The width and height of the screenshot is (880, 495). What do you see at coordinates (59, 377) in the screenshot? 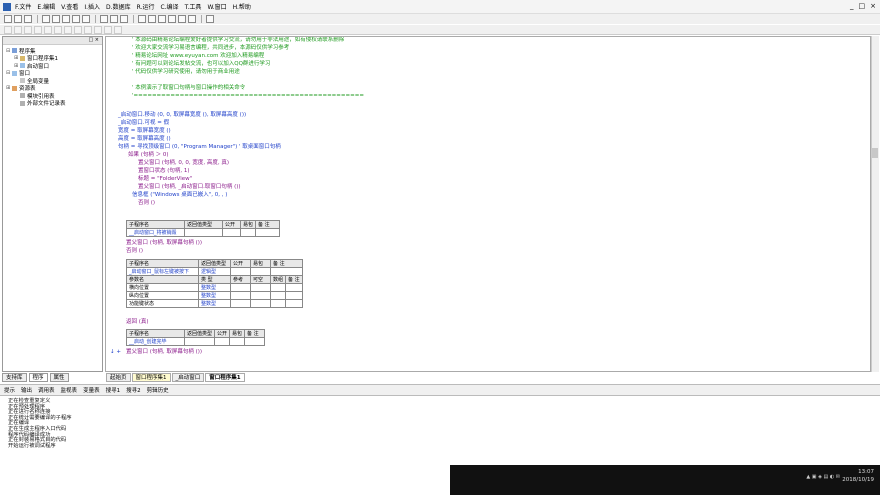
I see `tab-properties: 属性` at bounding box center [59, 377].